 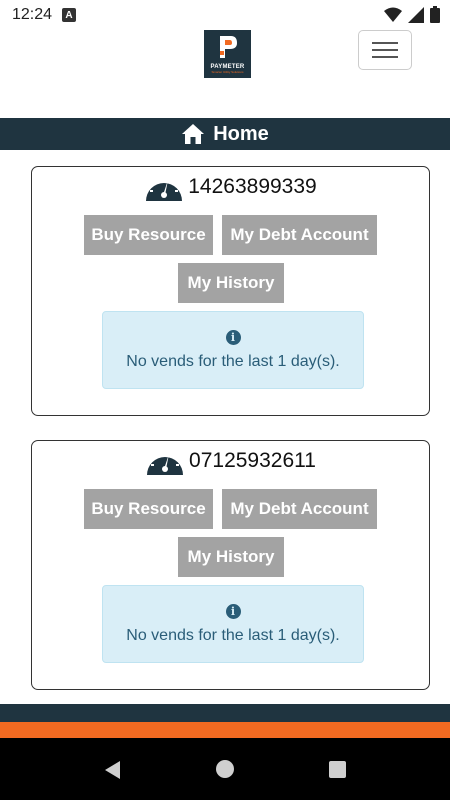 What do you see at coordinates (113, 770) in the screenshot?
I see `back-icon` at bounding box center [113, 770].